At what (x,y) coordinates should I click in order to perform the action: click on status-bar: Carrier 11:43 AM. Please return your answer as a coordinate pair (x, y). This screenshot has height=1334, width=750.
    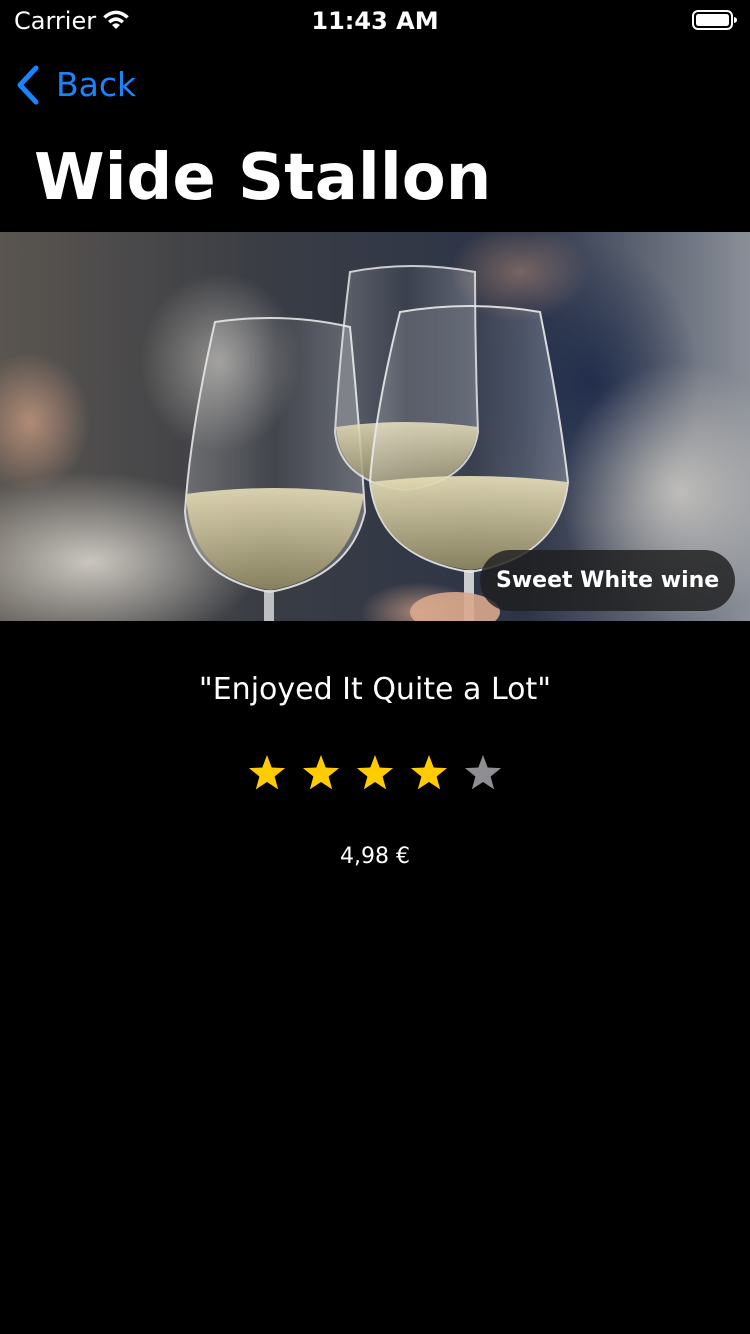
    Looking at the image, I should click on (375, 20).